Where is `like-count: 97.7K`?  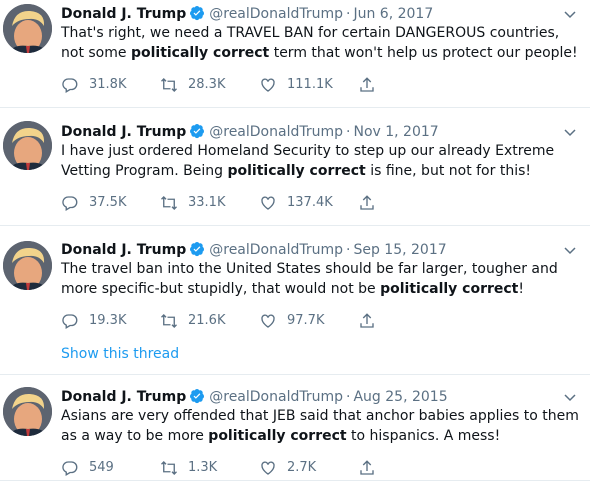
like-count: 97.7K is located at coordinates (306, 320).